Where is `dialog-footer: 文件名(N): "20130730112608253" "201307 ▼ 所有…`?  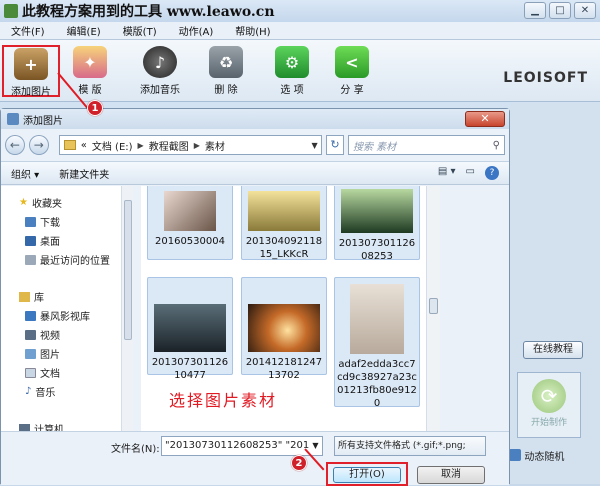 dialog-footer: 文件名(N): "20130730112608253" "201307 ▼ 所有… is located at coordinates (255, 458).